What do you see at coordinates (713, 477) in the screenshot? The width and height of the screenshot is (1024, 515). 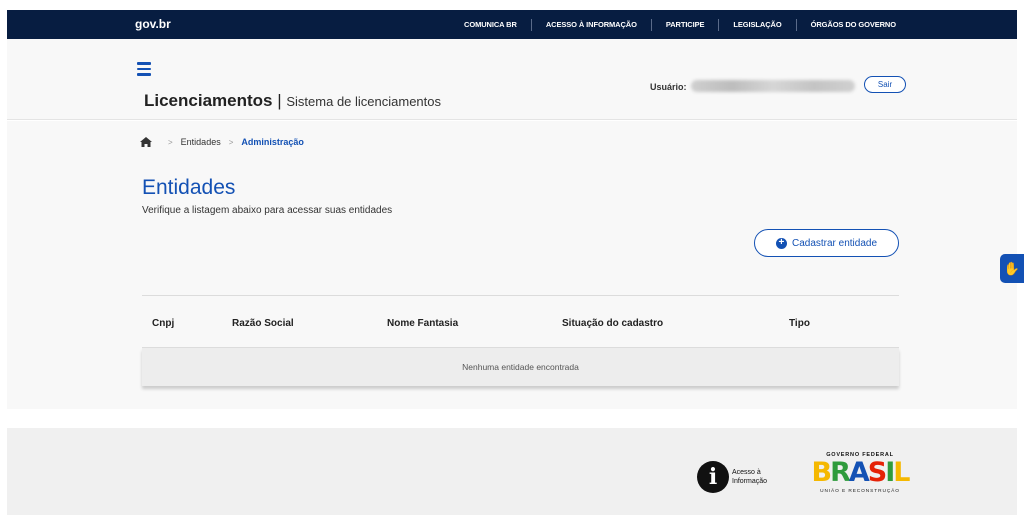 I see `info-icon: i` at bounding box center [713, 477].